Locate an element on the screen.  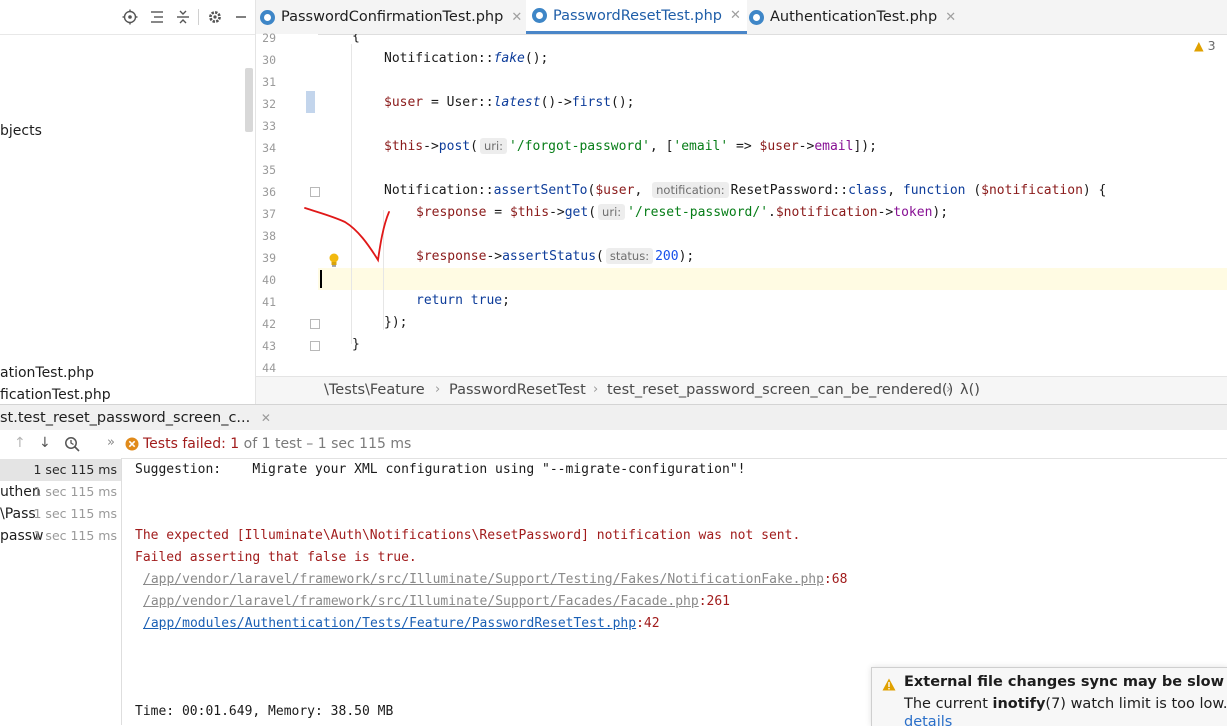
line-number: 37 is located at coordinates (269, 214).